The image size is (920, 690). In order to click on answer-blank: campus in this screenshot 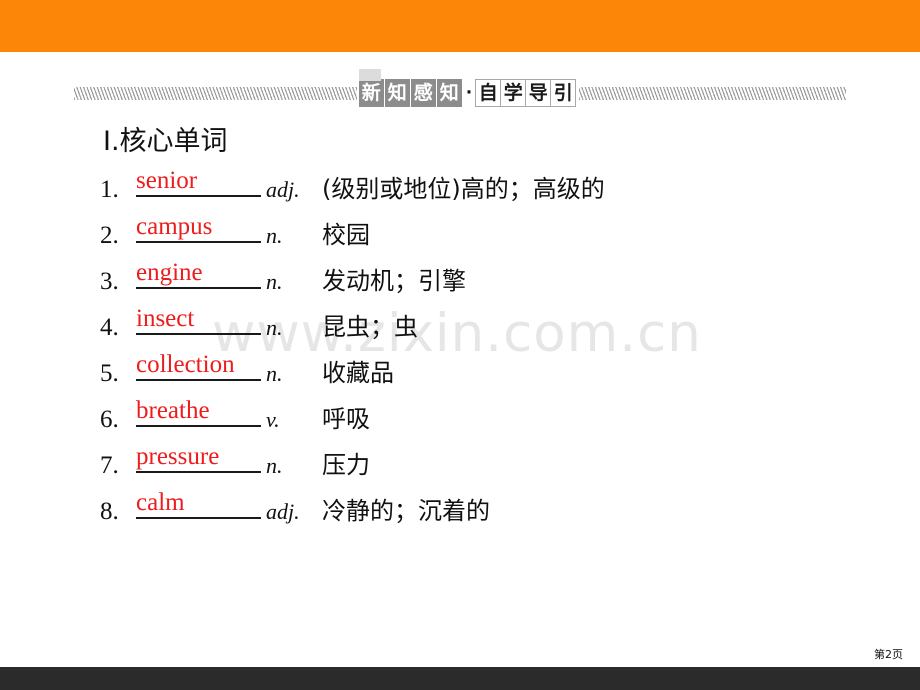, I will do `click(201, 226)`.